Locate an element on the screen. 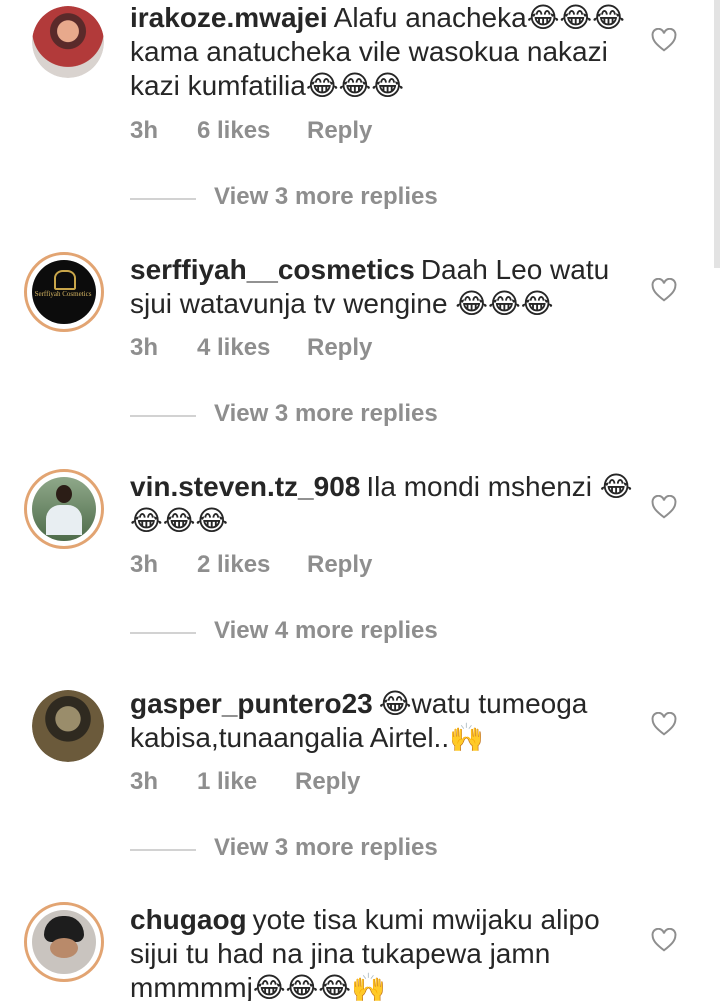  comment-username: gasper_puntero23 is located at coordinates (251, 703).